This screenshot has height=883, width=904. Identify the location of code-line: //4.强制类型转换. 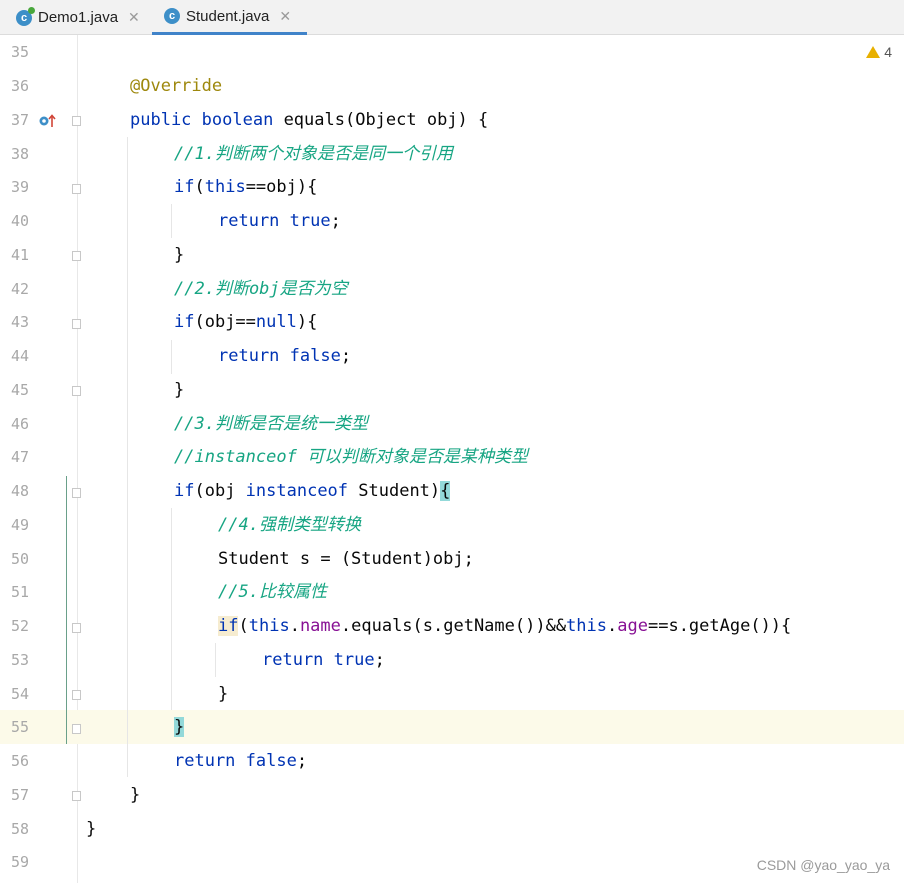
(289, 525).